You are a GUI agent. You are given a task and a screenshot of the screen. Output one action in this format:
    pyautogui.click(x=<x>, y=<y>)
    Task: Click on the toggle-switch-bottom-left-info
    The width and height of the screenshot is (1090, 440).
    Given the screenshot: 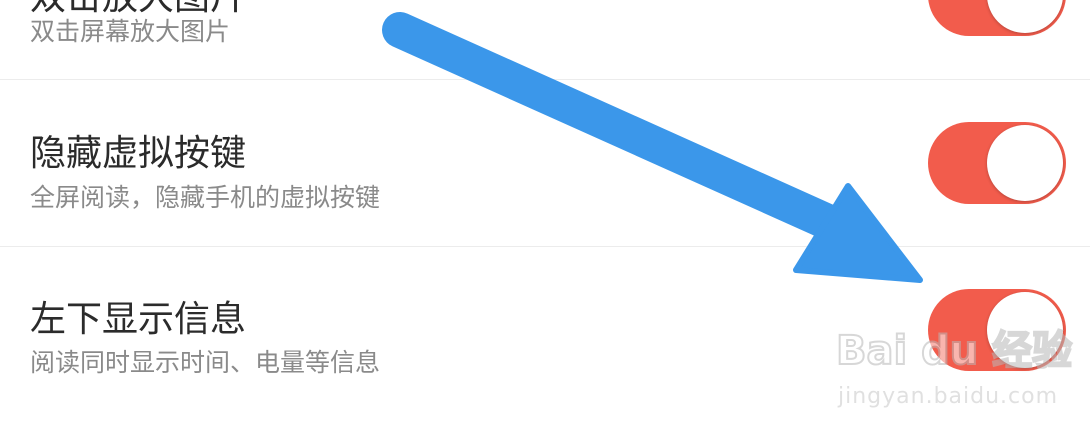 What is the action you would take?
    pyautogui.click(x=997, y=330)
    